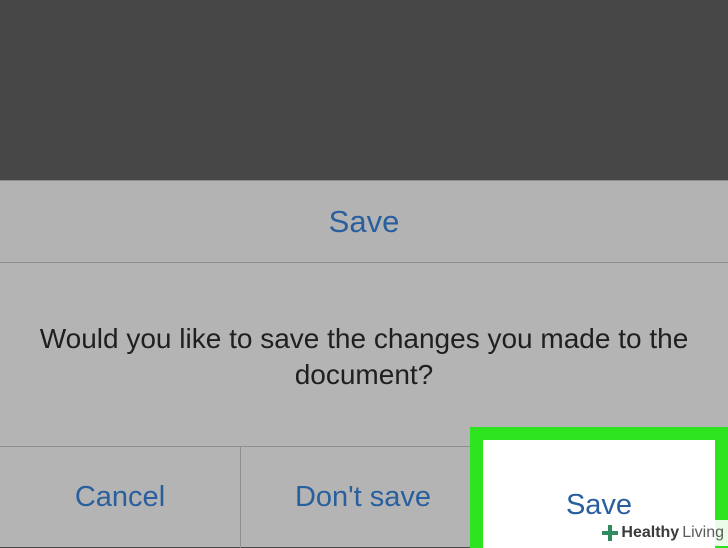  What do you see at coordinates (610, 533) in the screenshot?
I see `plus-icon` at bounding box center [610, 533].